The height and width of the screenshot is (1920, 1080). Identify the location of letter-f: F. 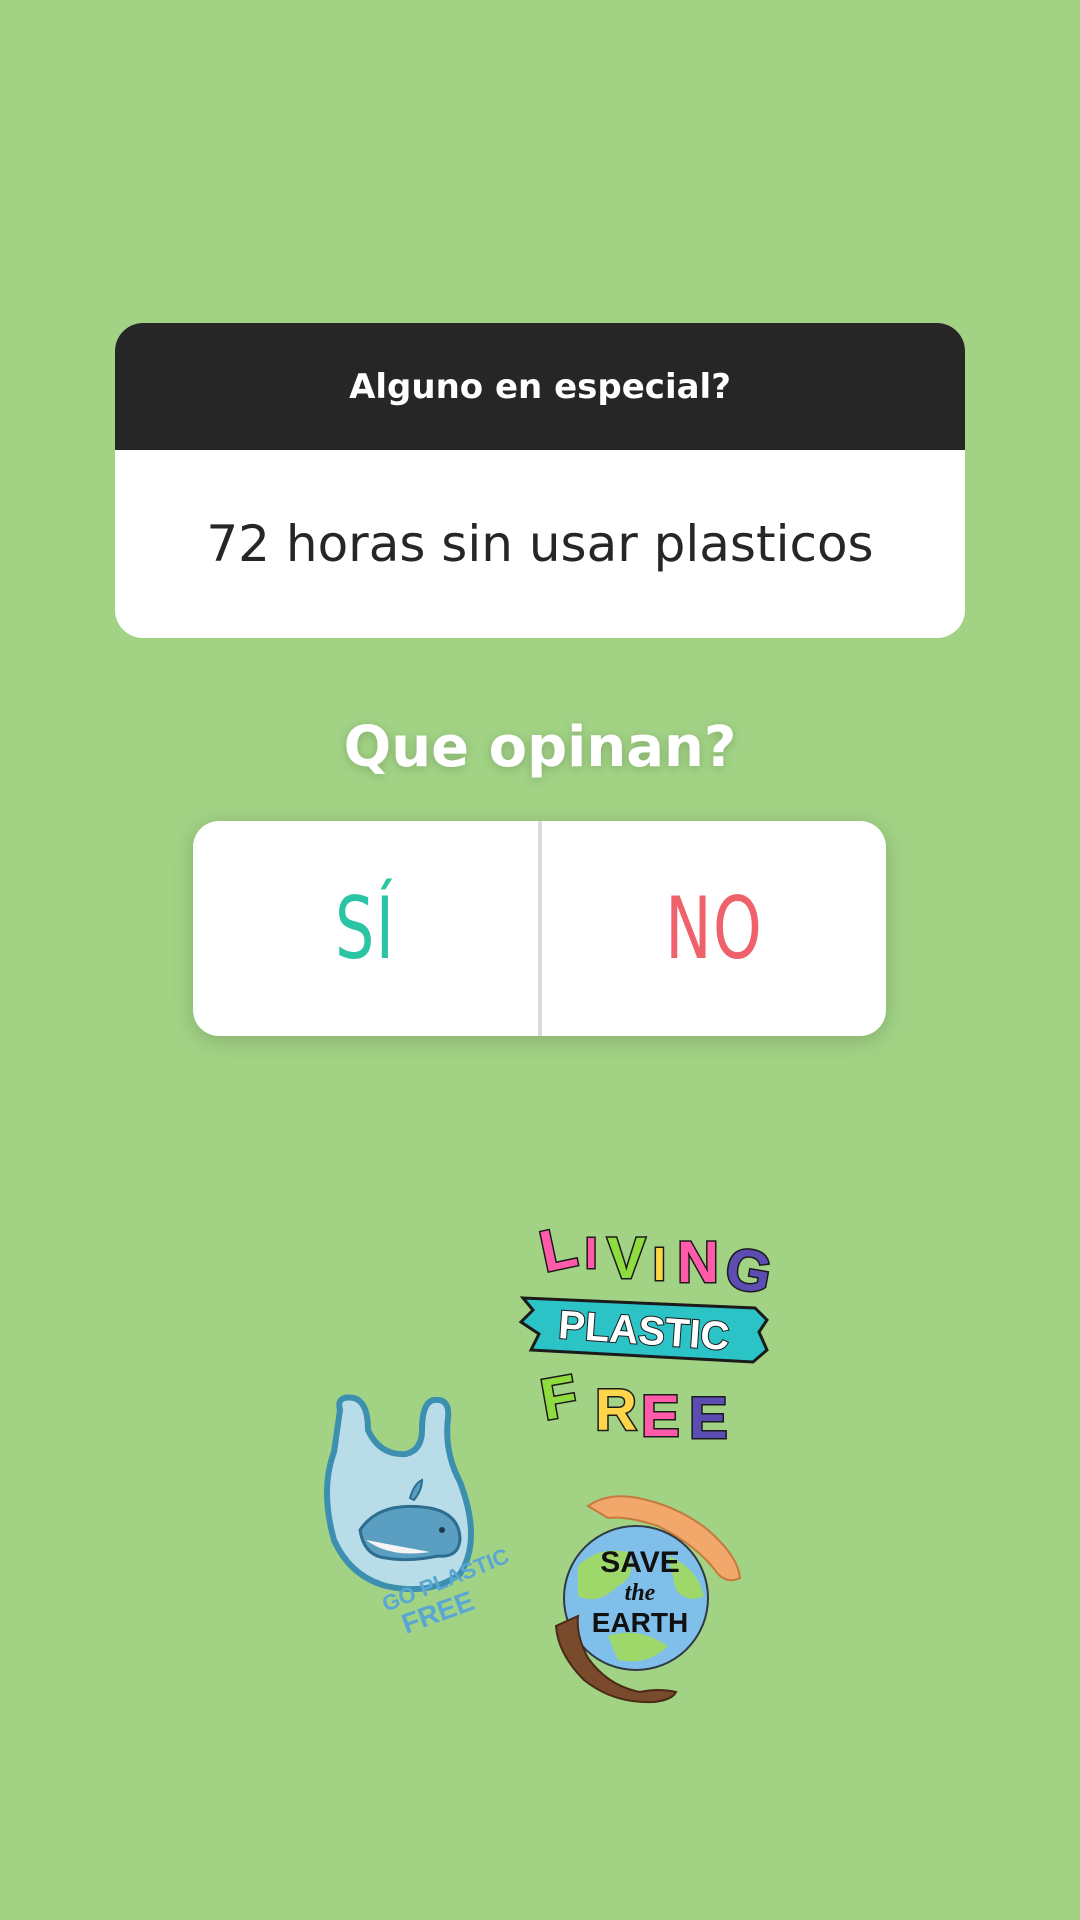
(559, 1398).